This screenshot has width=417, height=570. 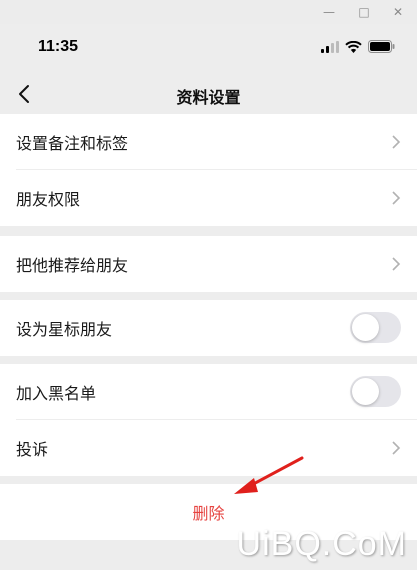 What do you see at coordinates (208, 392) in the screenshot?
I see `row-add-to-blacklist: 加入黑名单` at bounding box center [208, 392].